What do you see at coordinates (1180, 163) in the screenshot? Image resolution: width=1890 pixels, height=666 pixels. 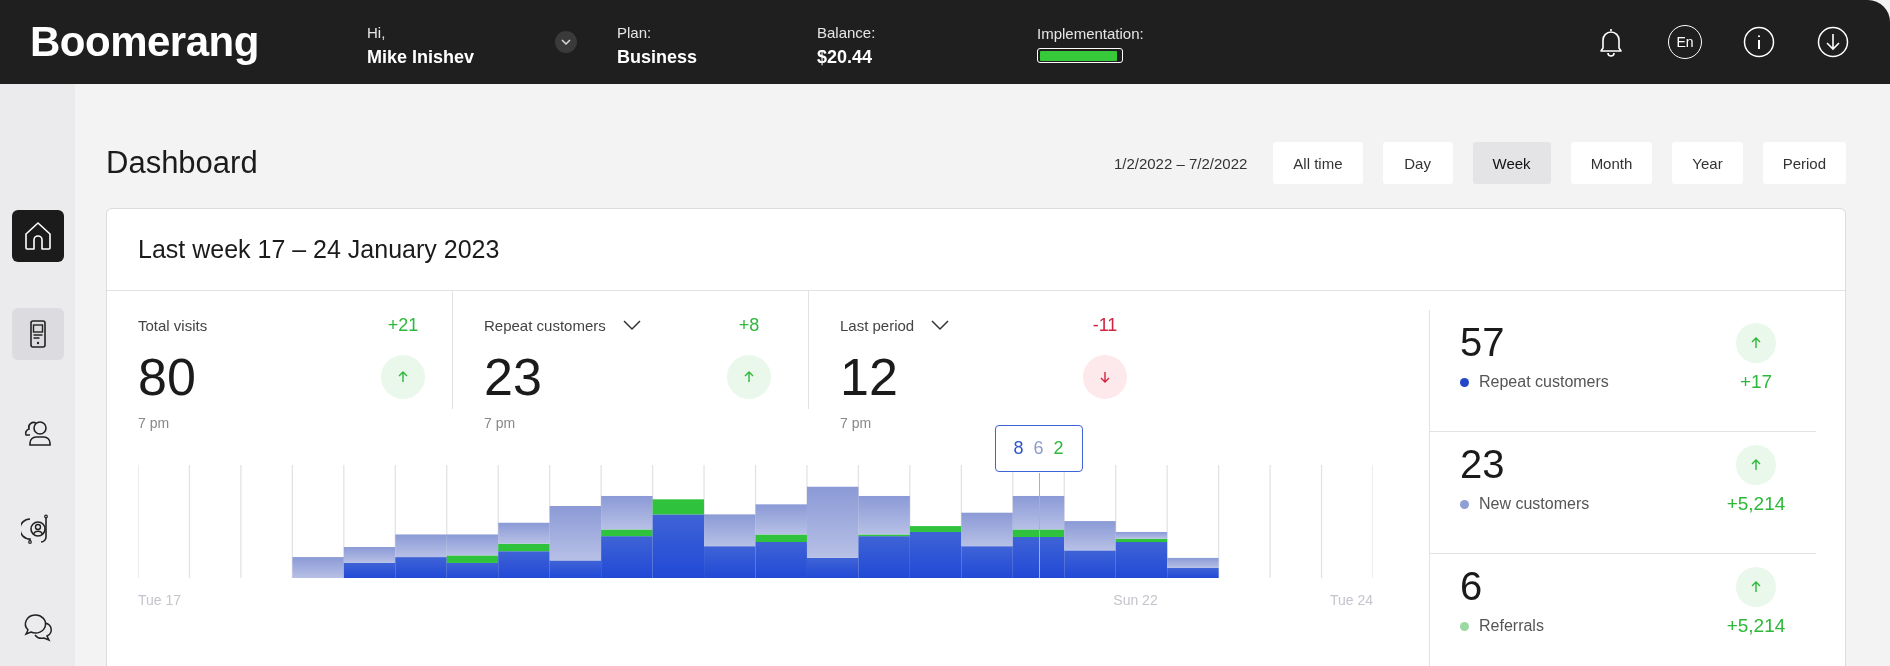 I see `date-range: 1/2/2022 – 7/2/2022` at bounding box center [1180, 163].